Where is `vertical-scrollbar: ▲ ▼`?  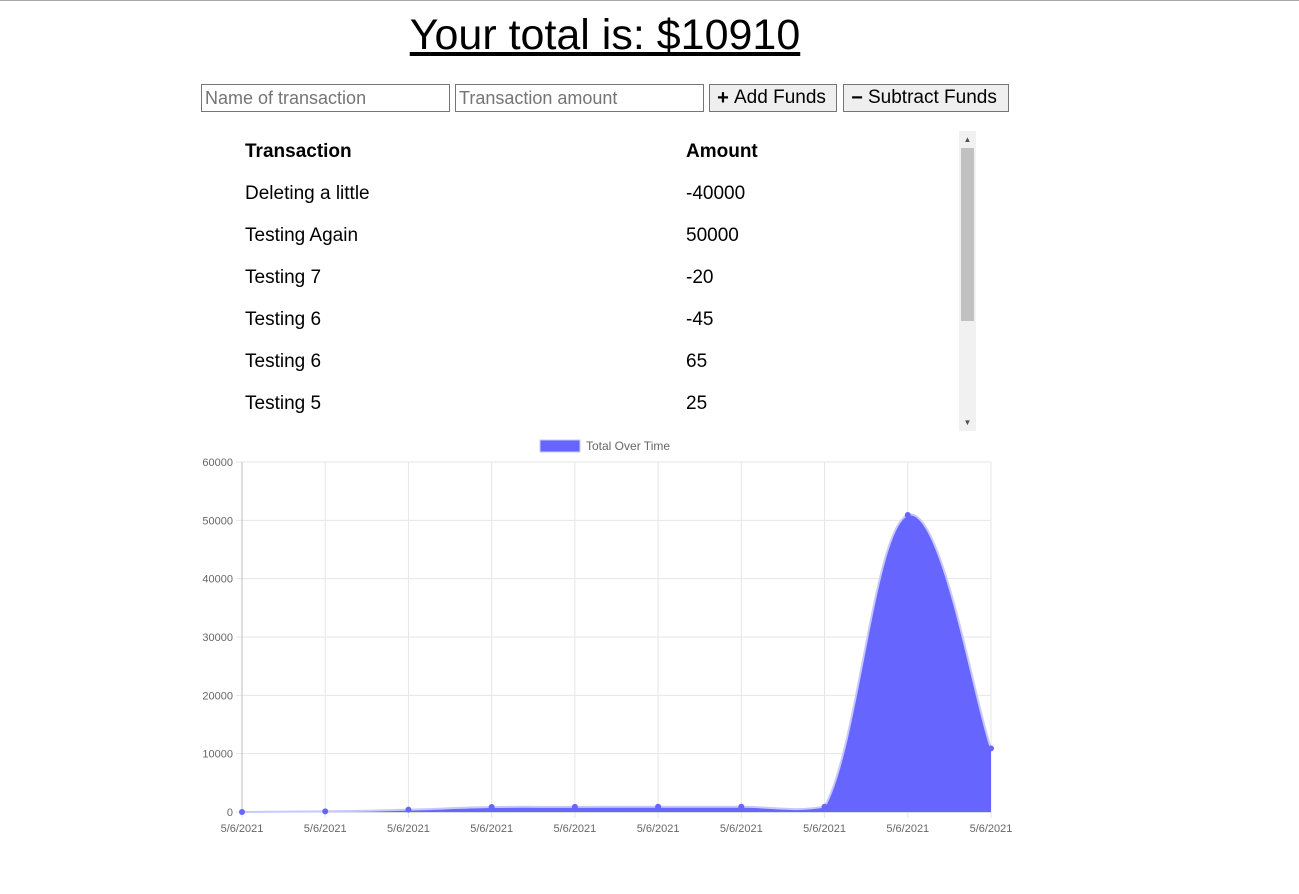
vertical-scrollbar: ▲ ▼ is located at coordinates (967, 281).